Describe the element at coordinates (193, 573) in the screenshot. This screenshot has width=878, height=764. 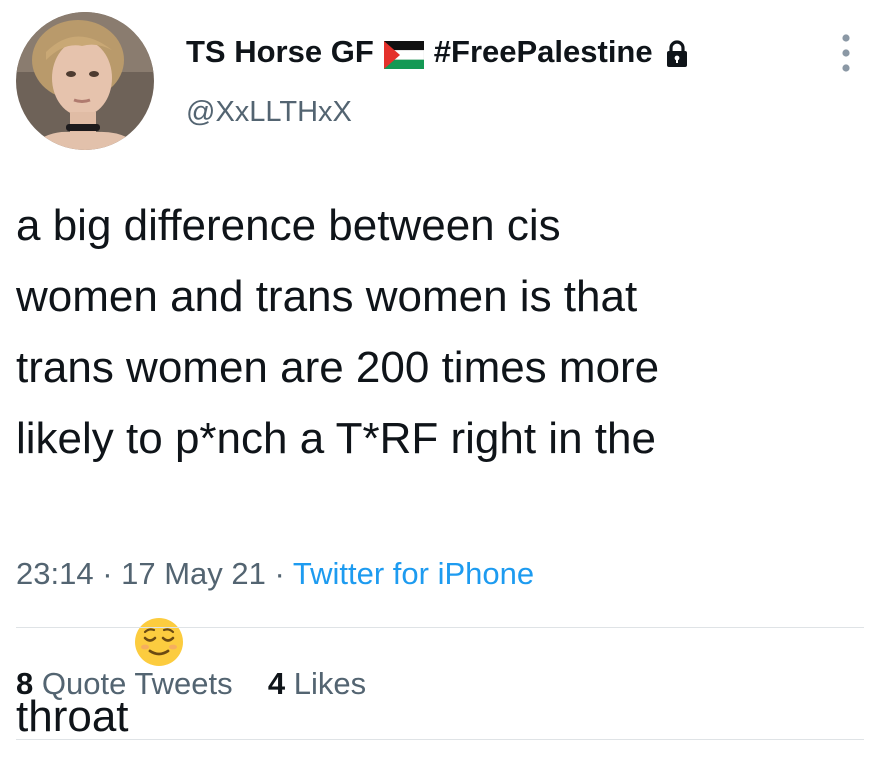
I see `tweet-date: 17 May 21` at that location.